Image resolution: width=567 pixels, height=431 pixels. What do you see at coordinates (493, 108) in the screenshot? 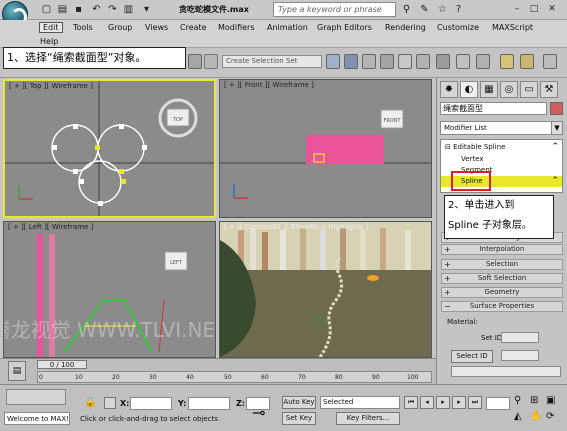
I see `object-name-field: 绳索截面型` at bounding box center [493, 108].